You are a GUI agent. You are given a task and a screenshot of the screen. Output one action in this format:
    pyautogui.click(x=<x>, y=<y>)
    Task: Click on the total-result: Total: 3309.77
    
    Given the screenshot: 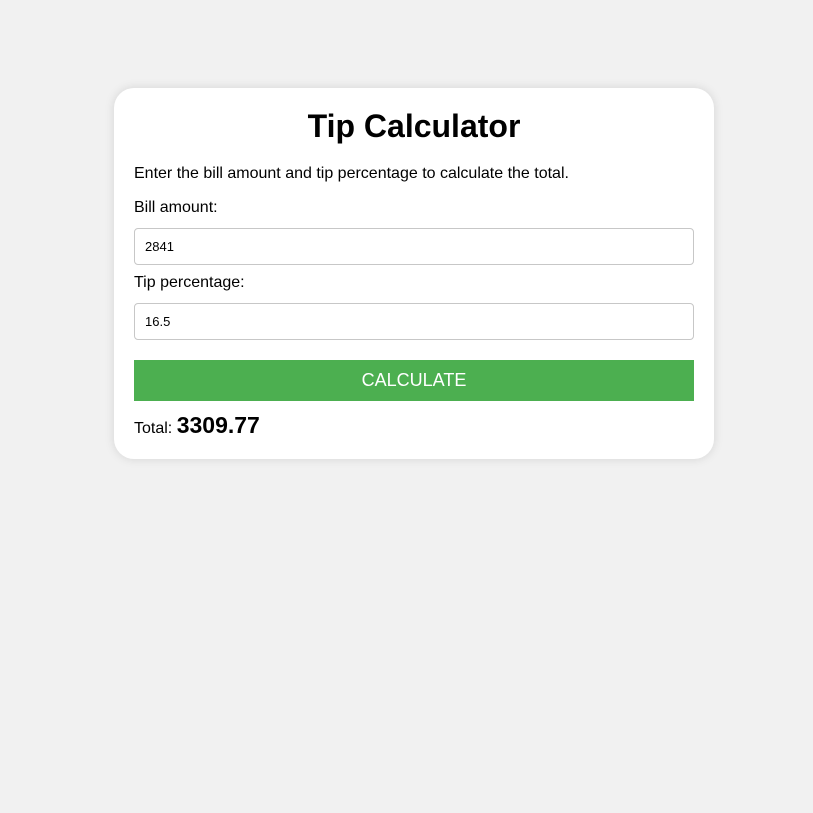 What is the action you would take?
    pyautogui.click(x=197, y=427)
    